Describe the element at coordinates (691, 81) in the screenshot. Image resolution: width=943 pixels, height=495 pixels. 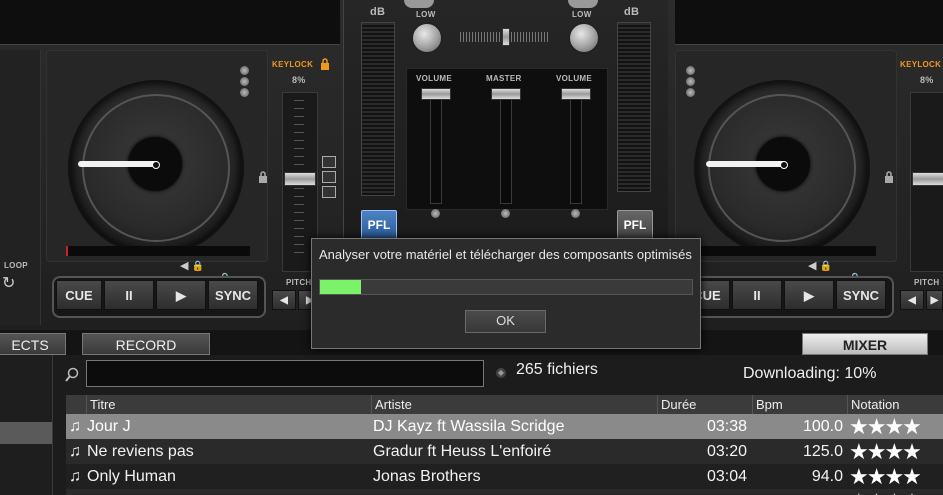
I see `right-settings-icon` at that location.